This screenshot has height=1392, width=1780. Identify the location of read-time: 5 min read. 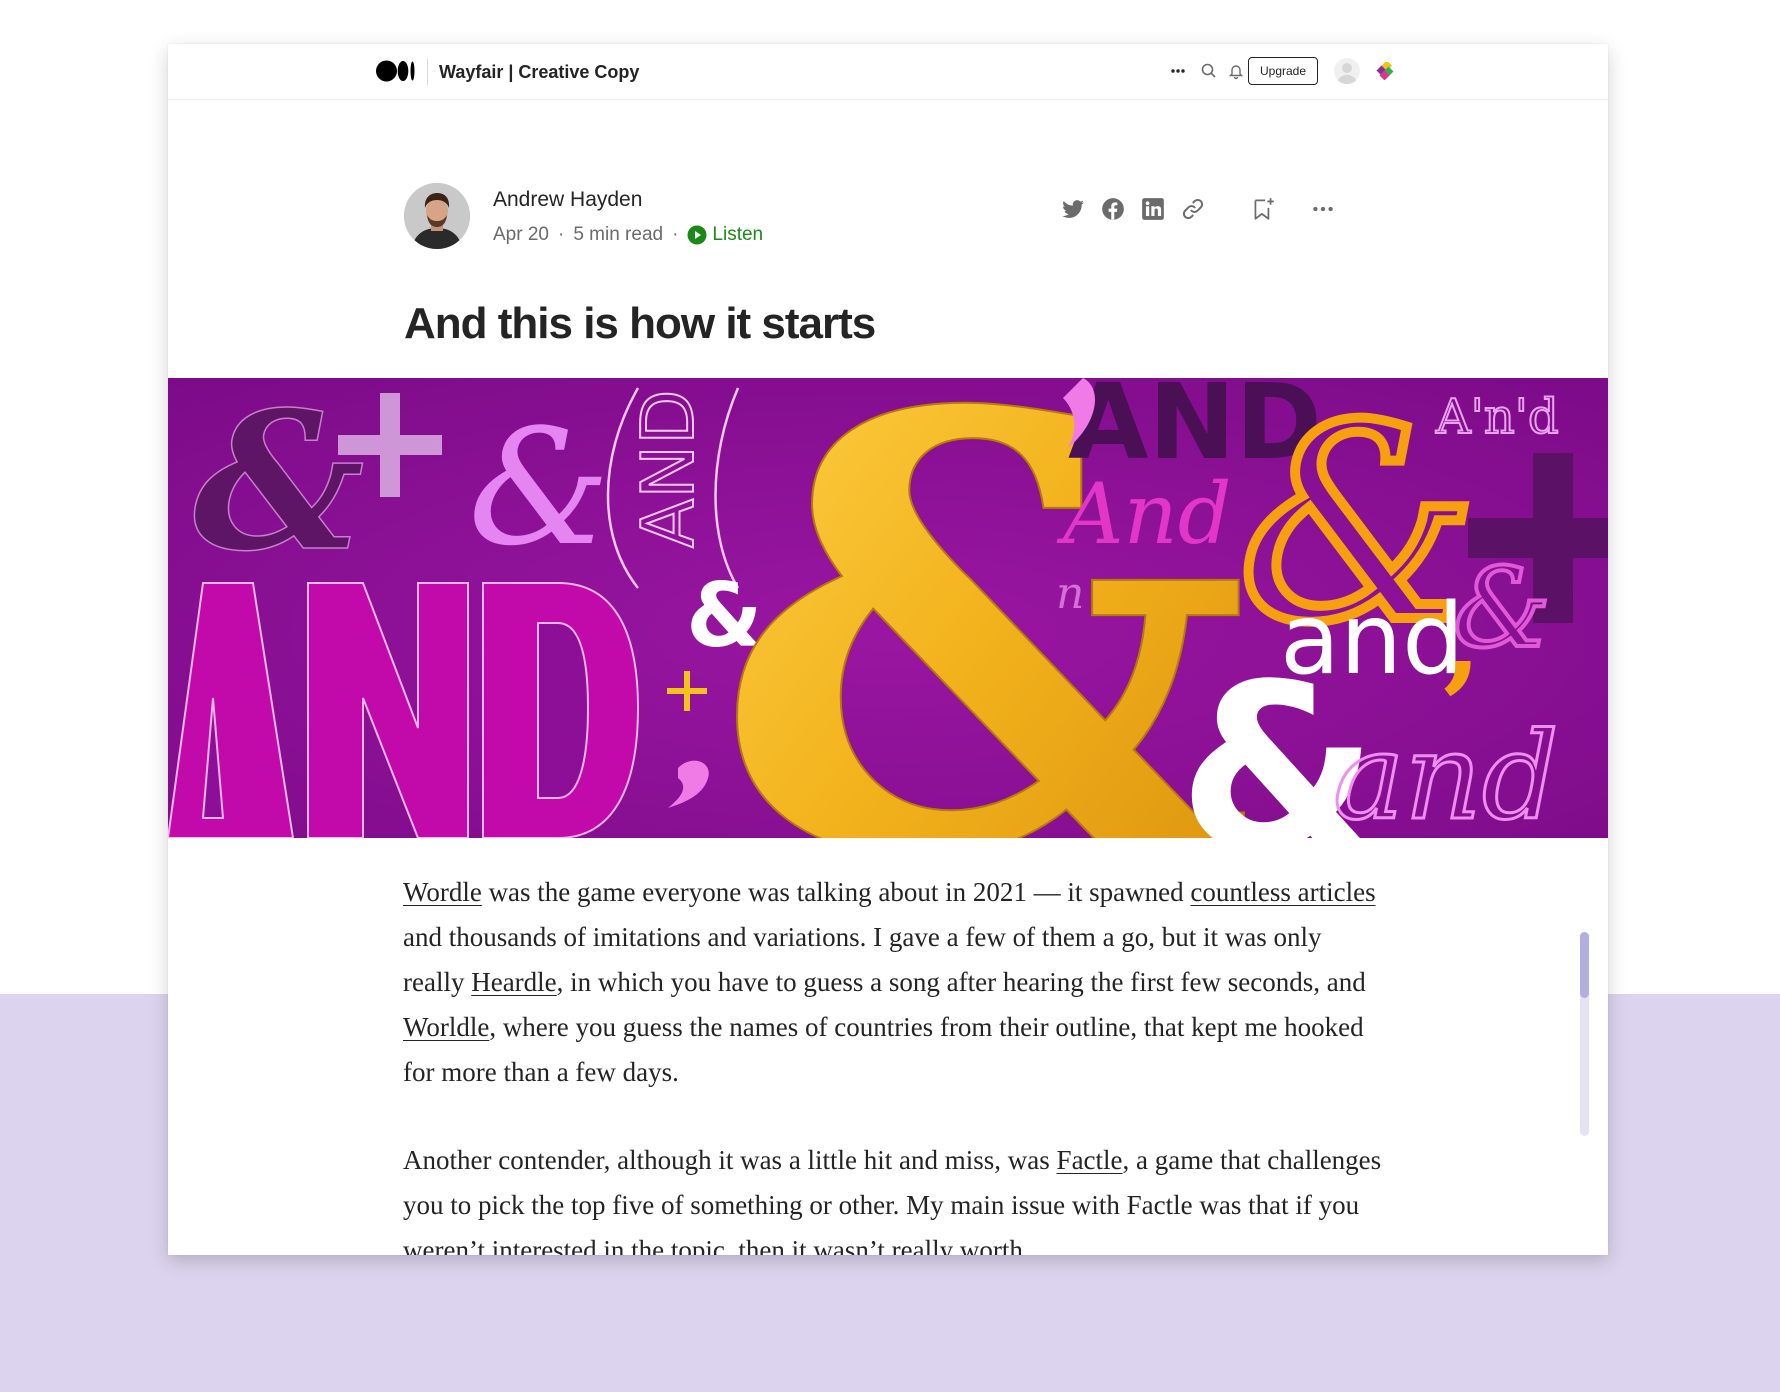
(618, 234).